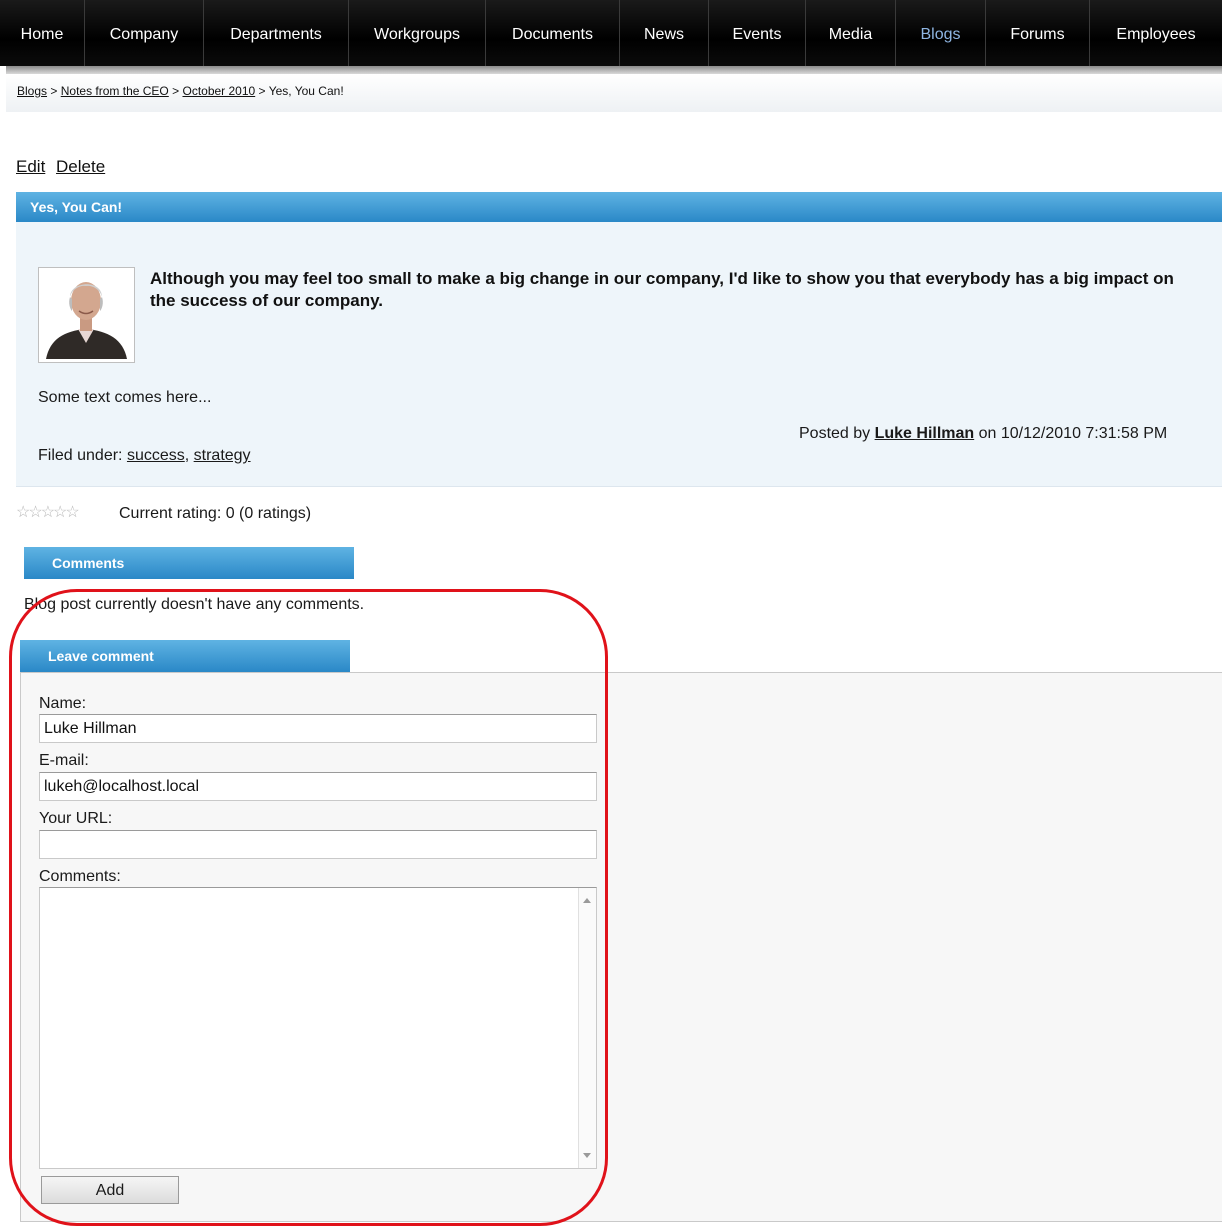  I want to click on breadcrumb-current: Yes, You Can!, so click(306, 91).